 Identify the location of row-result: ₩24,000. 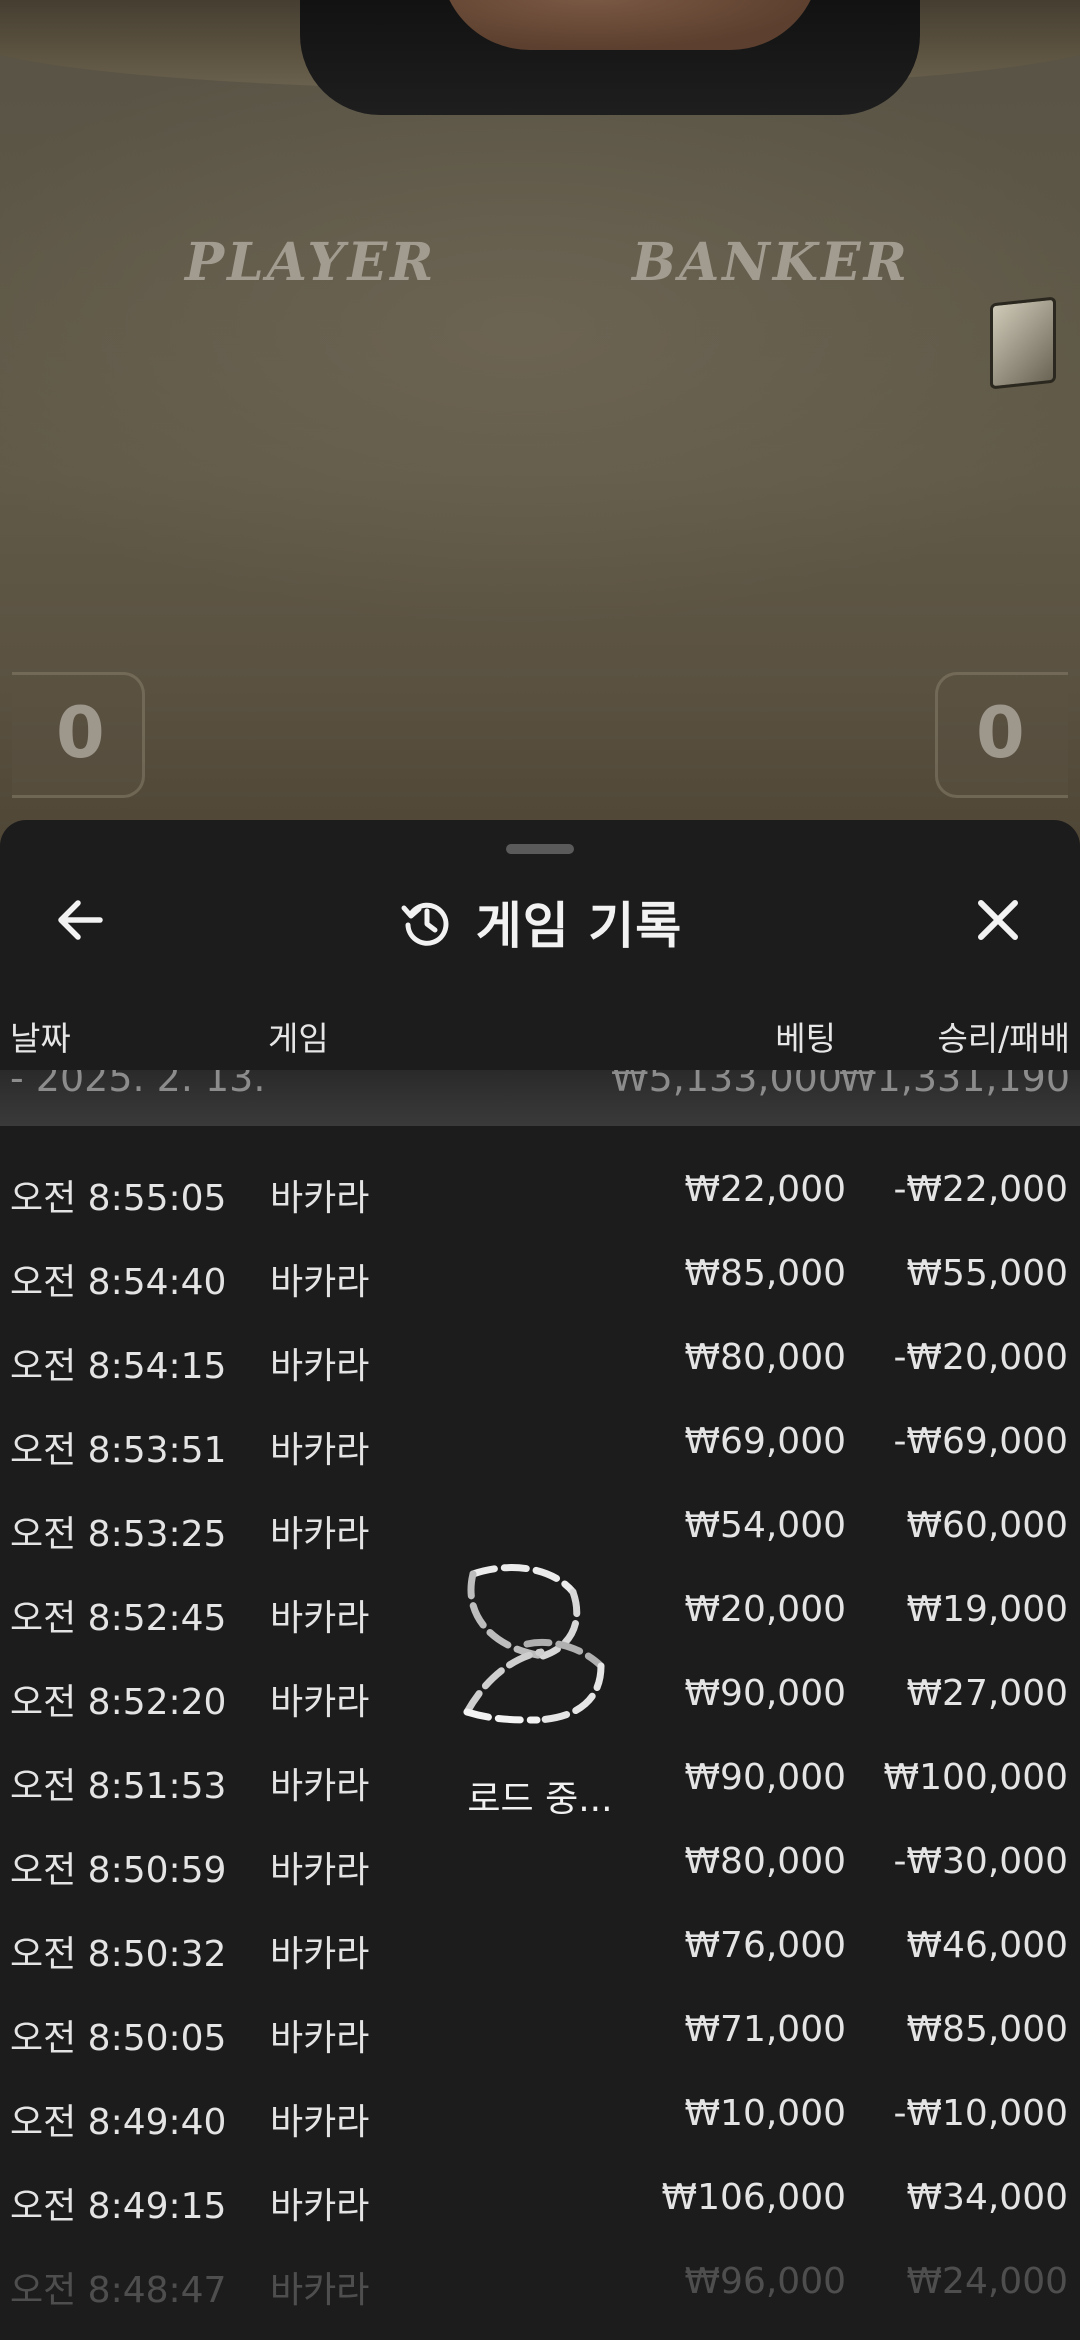
(987, 2281).